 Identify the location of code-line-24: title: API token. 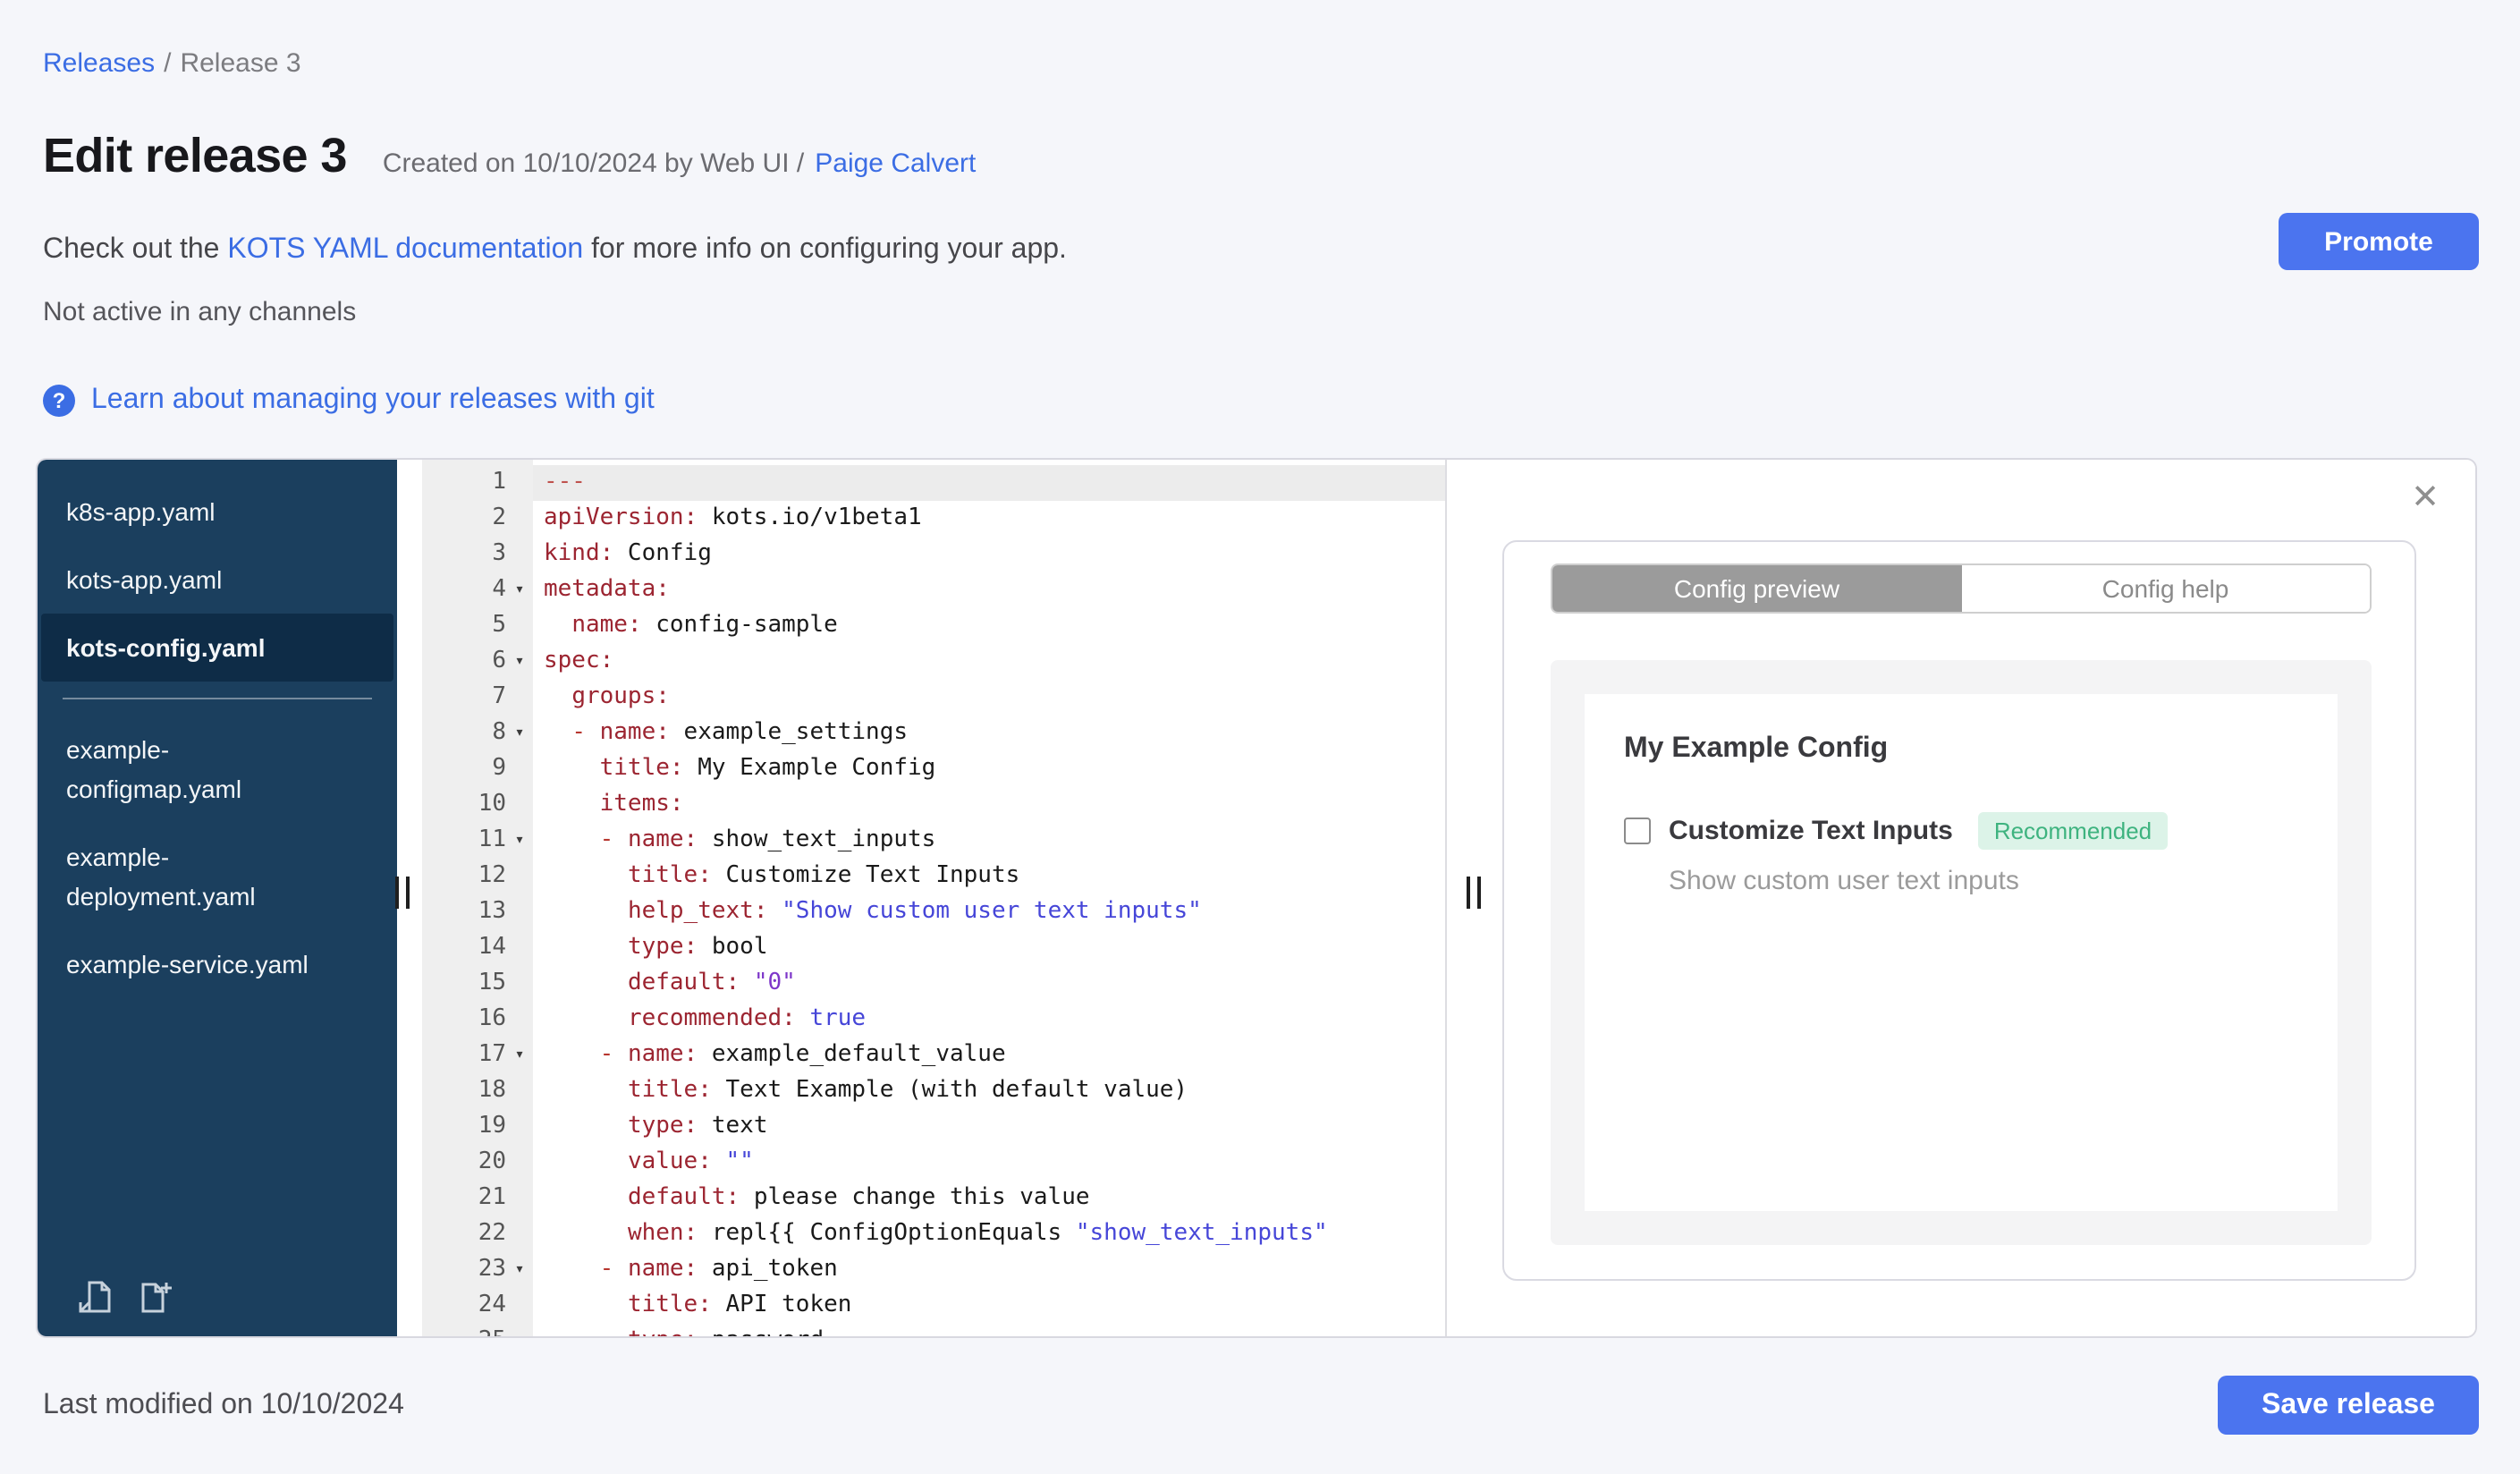
(989, 1306).